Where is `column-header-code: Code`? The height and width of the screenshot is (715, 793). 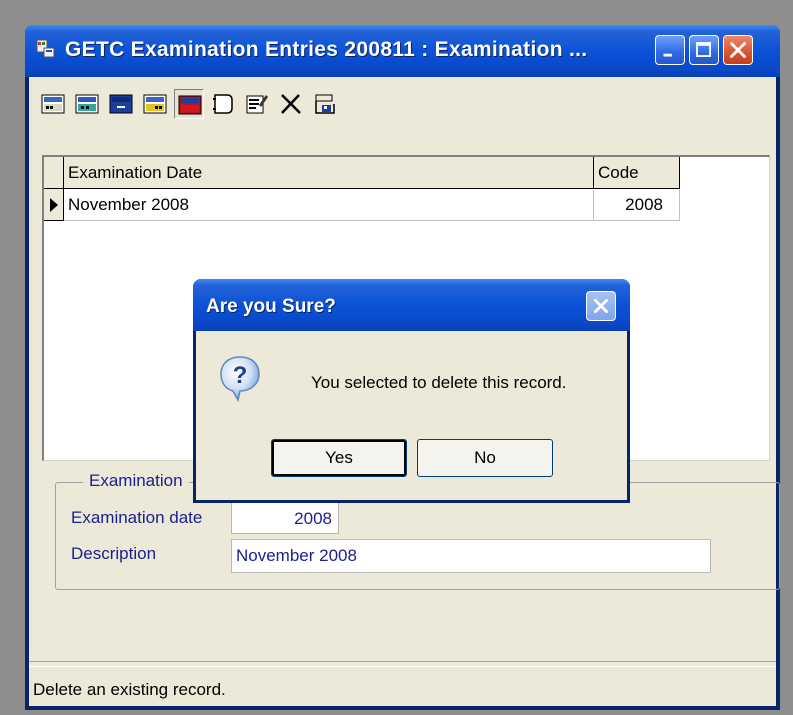
column-header-code: Code is located at coordinates (637, 173).